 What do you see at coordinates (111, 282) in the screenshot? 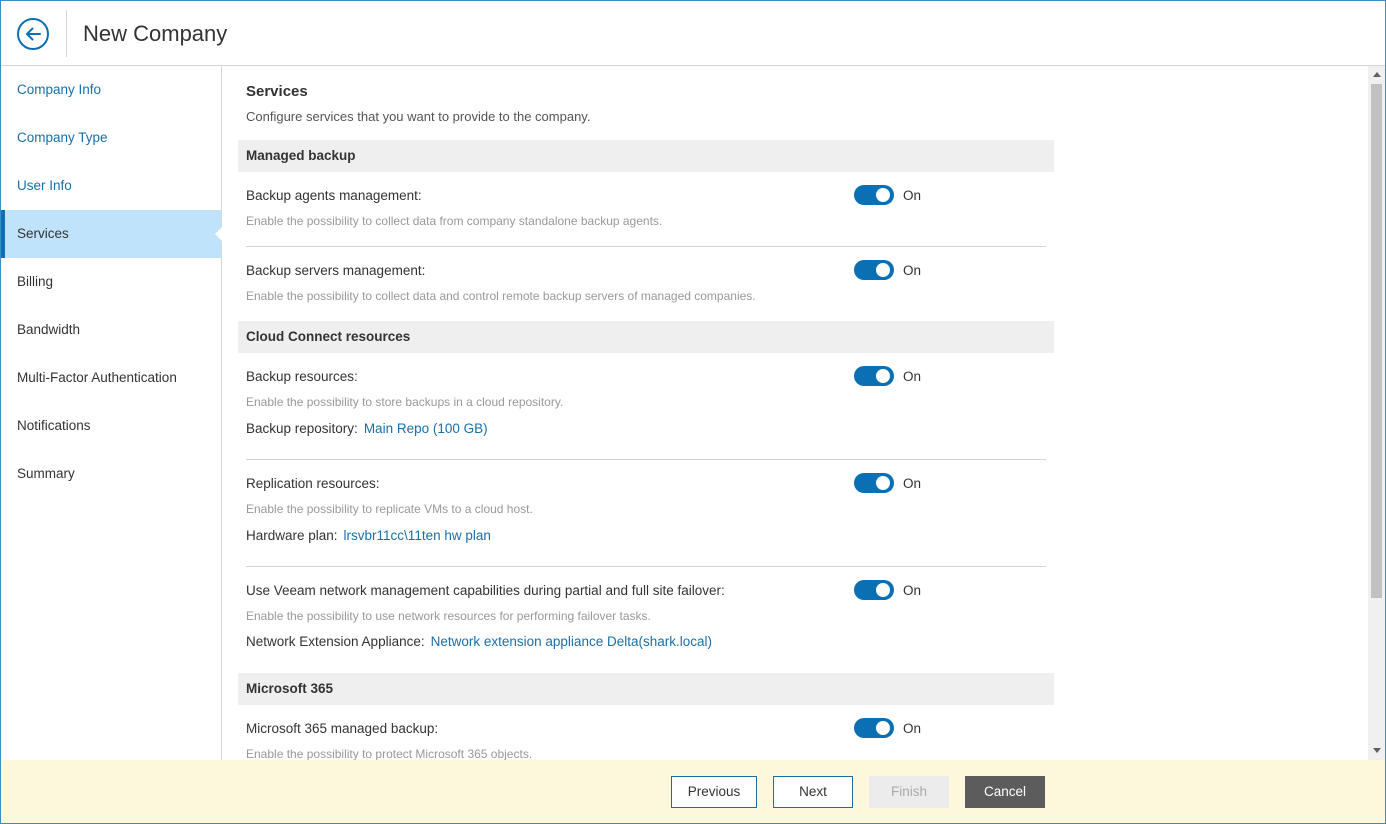
I see `sidebar-item-billing: Billing` at bounding box center [111, 282].